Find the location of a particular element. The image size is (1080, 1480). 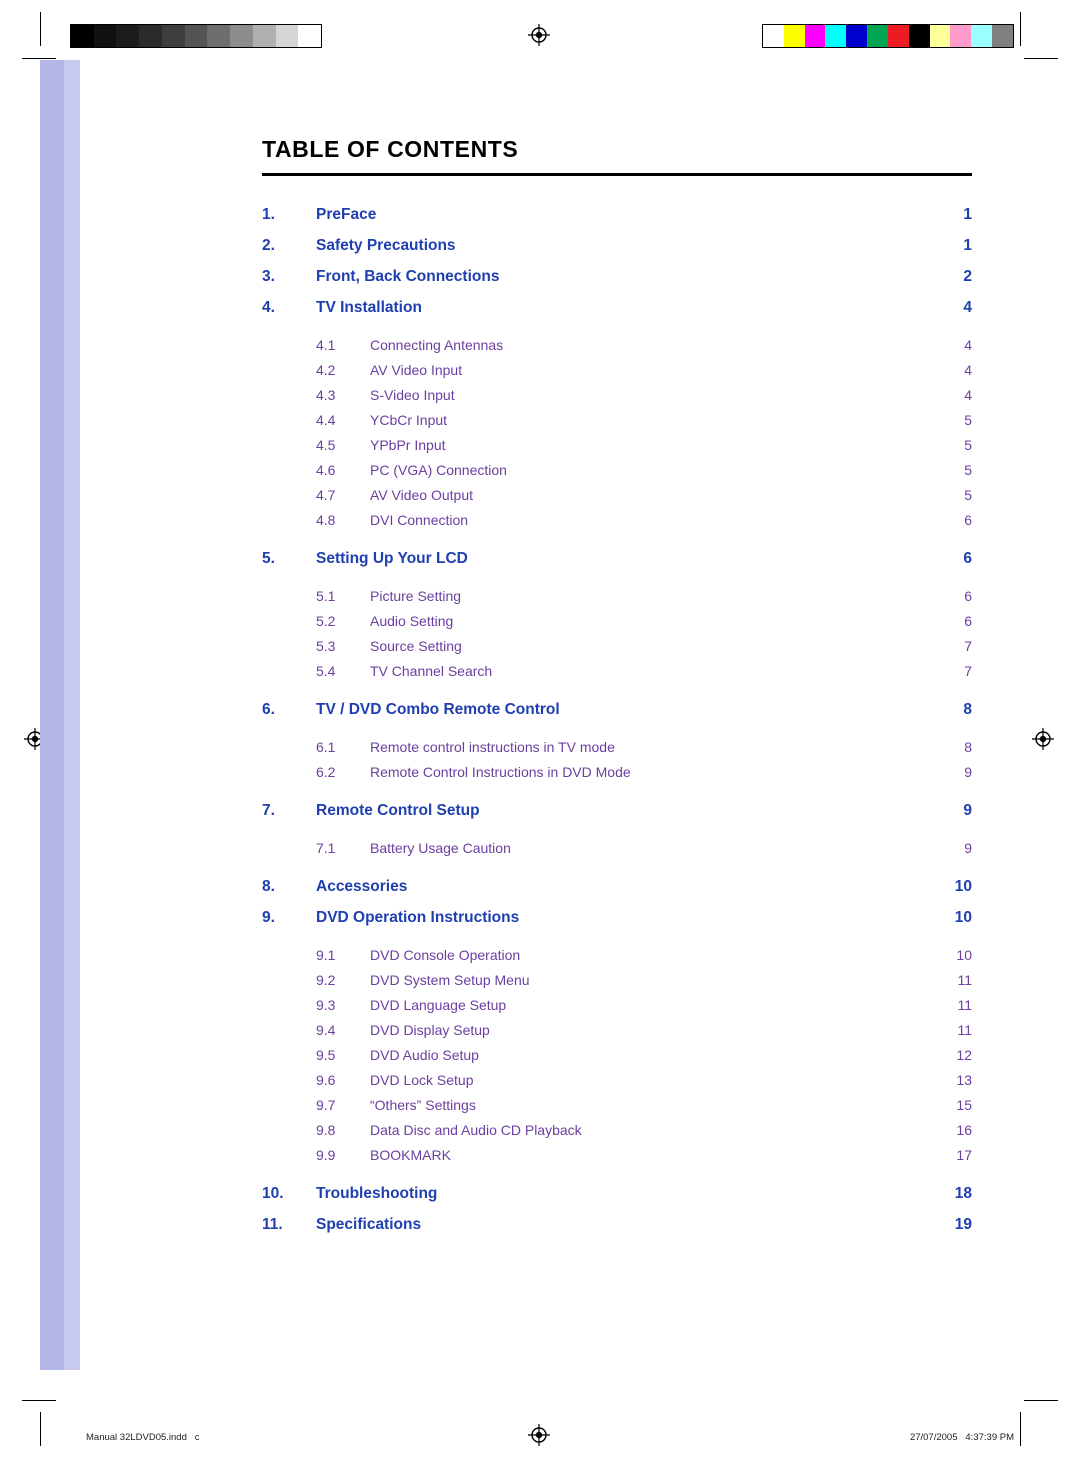

toc-entry: 4.1 Connecting Antennas 4 is located at coordinates (617, 345).